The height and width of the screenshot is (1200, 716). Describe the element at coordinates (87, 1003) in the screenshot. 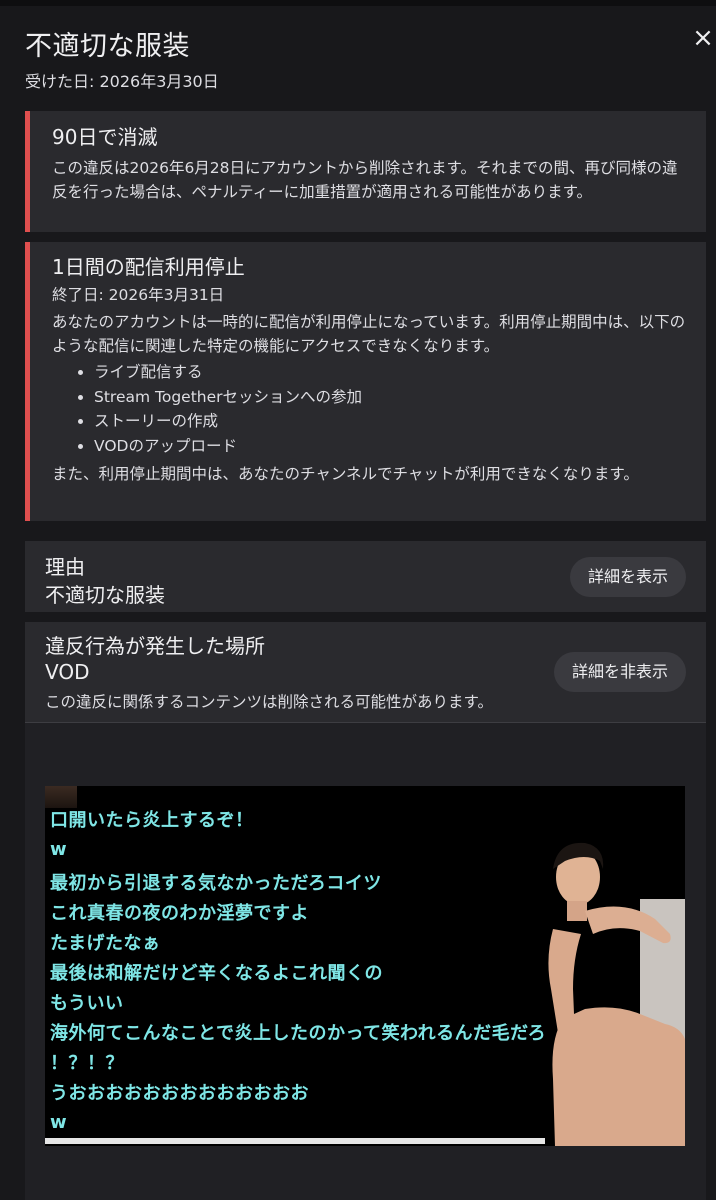

I see `chat-line: もういい` at that location.